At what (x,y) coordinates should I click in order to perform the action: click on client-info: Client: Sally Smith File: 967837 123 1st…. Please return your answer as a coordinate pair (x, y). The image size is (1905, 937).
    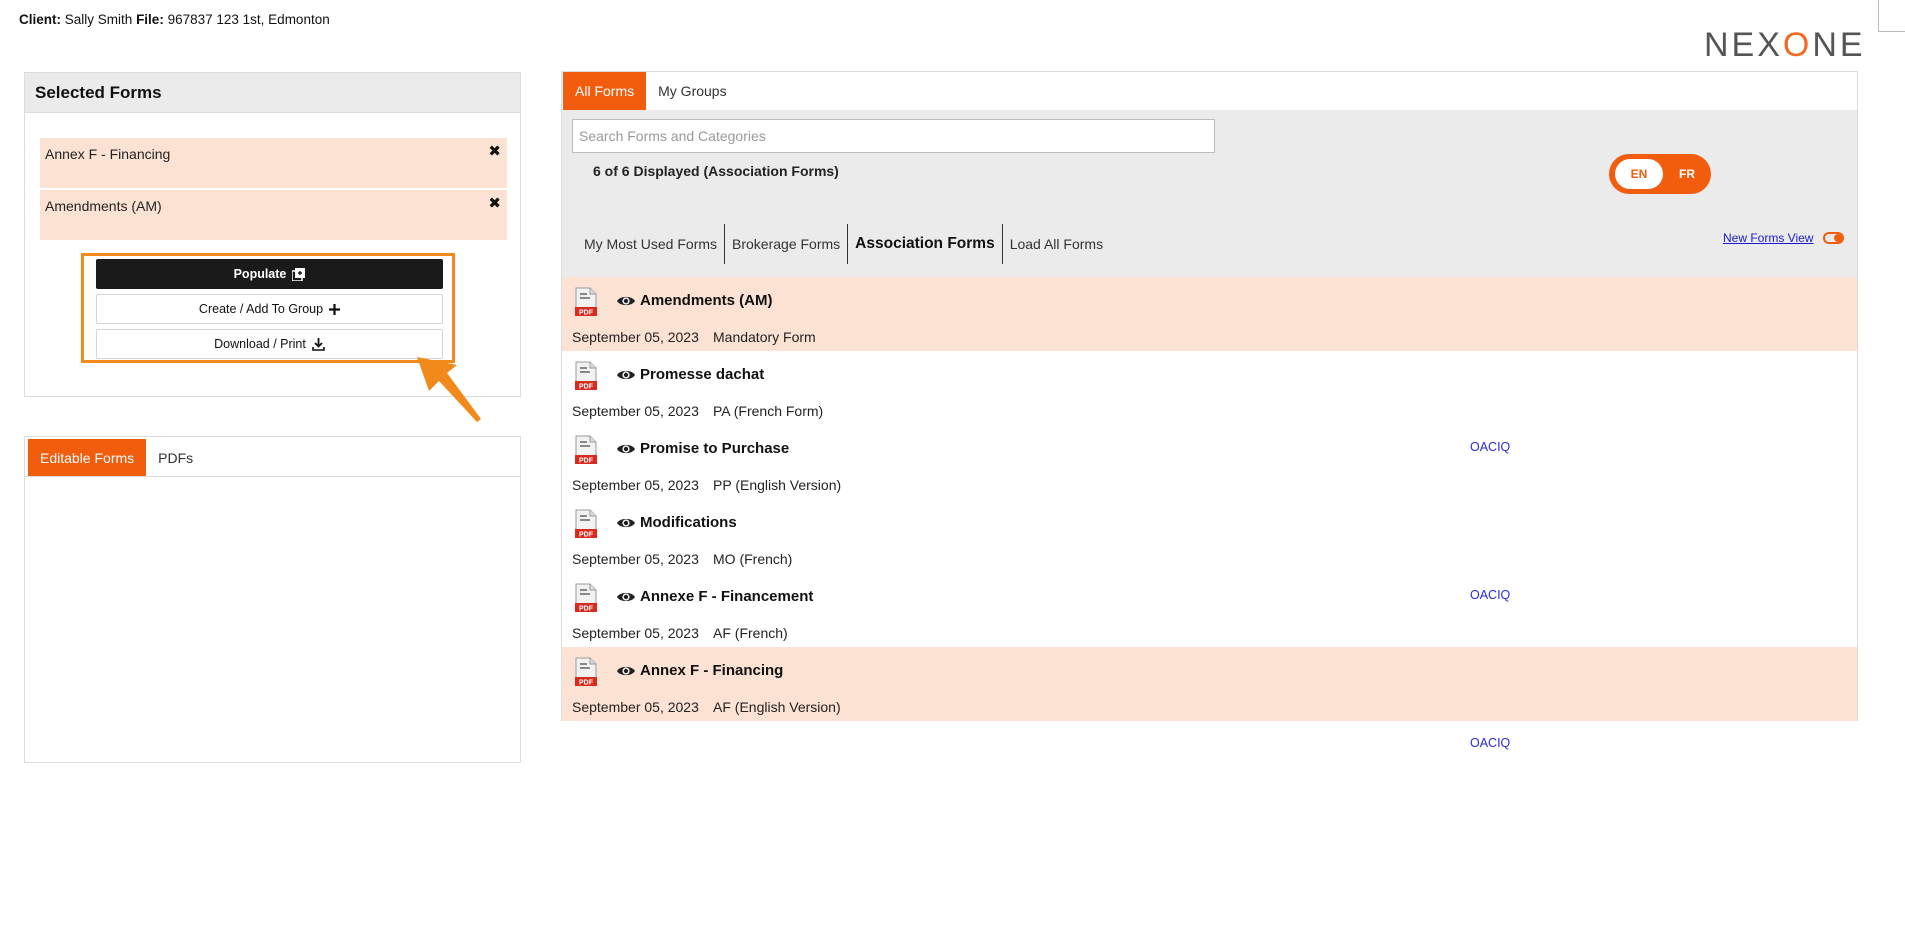
    Looking at the image, I should click on (174, 19).